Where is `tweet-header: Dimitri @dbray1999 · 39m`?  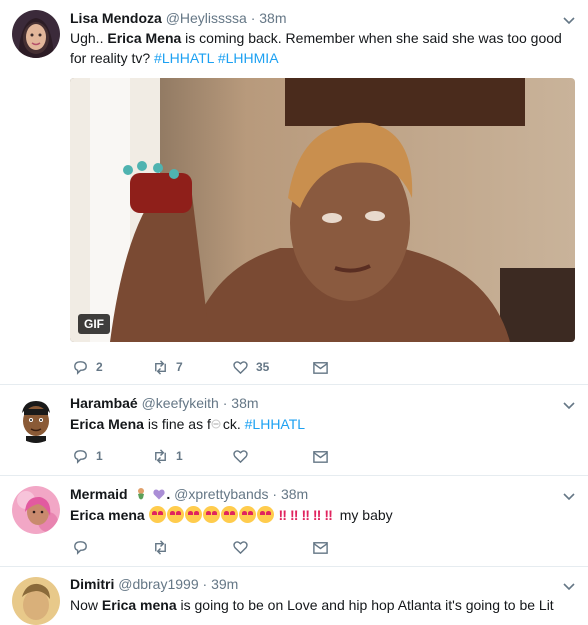 tweet-header: Dimitri @dbray1999 · 39m is located at coordinates (154, 584).